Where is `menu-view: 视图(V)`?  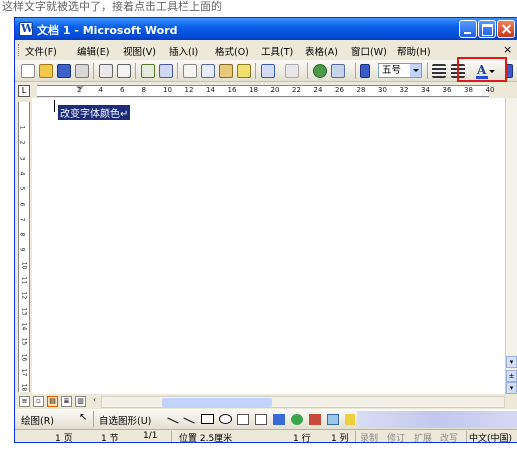 menu-view: 视图(V) is located at coordinates (139, 51).